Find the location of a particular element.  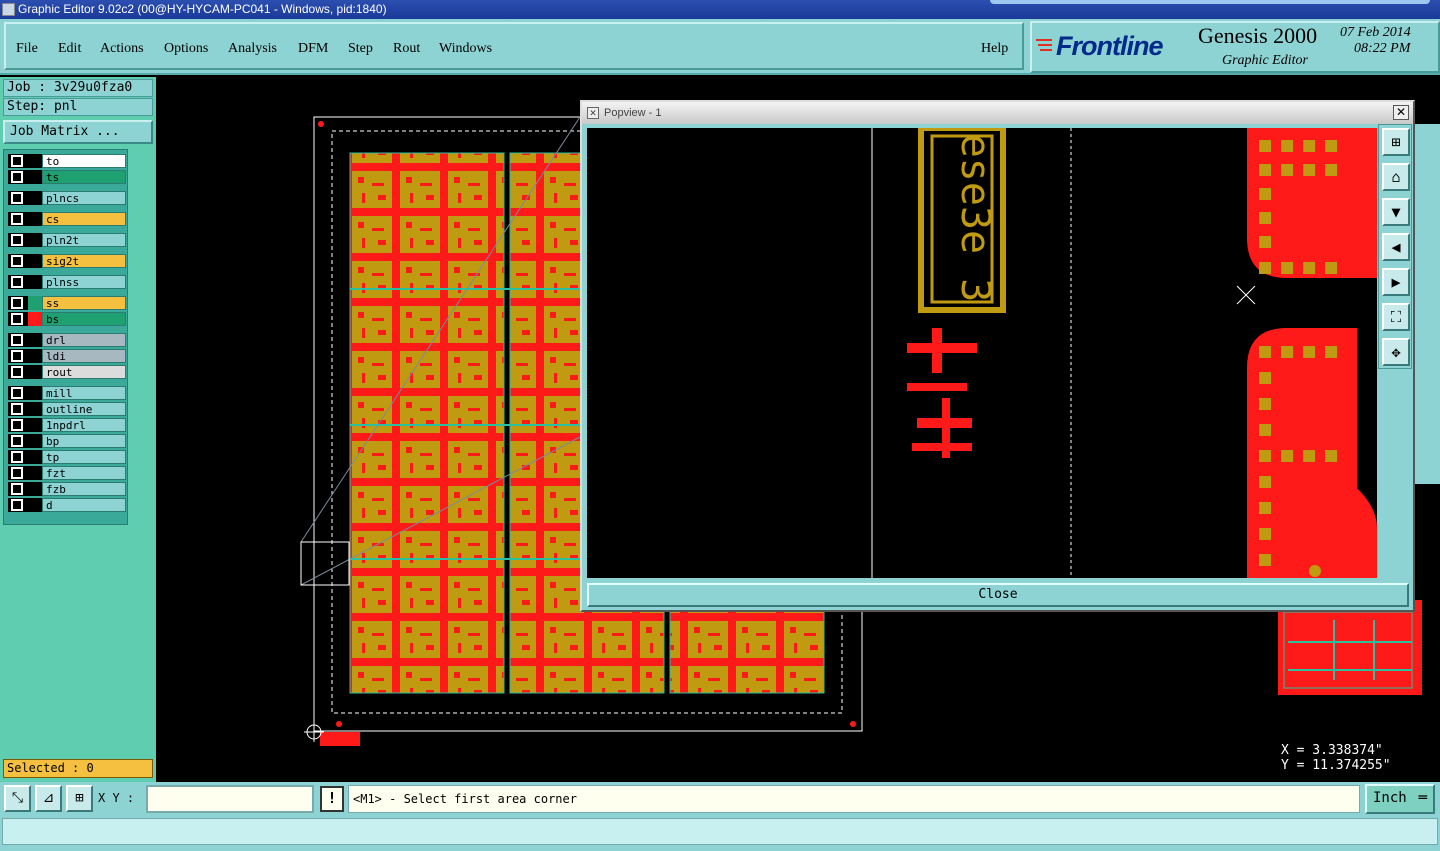

pan-left-icon: ◀ is located at coordinates (1396, 247).